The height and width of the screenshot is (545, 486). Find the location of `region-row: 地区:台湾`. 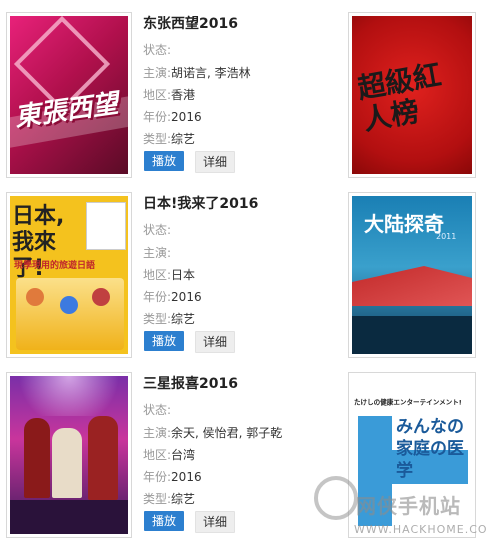

region-row: 地区:台湾 is located at coordinates (169, 455).